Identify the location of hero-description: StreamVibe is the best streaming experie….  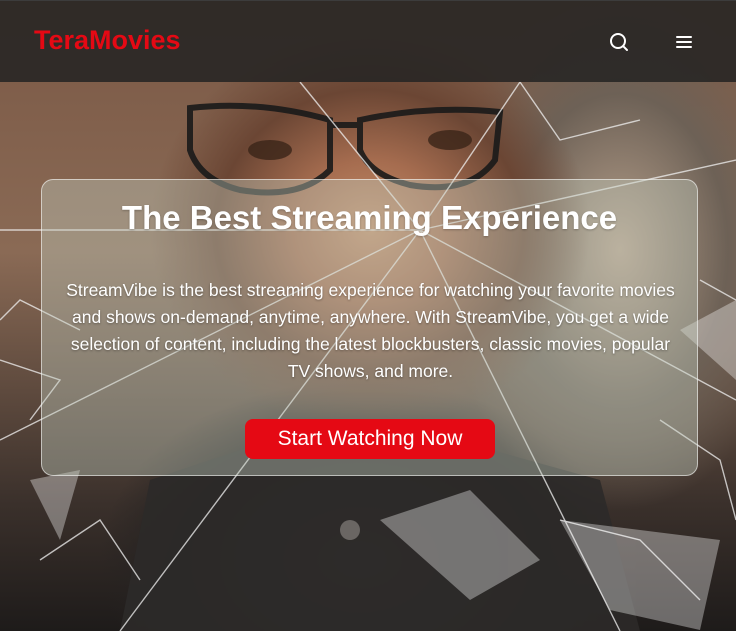
(370, 330).